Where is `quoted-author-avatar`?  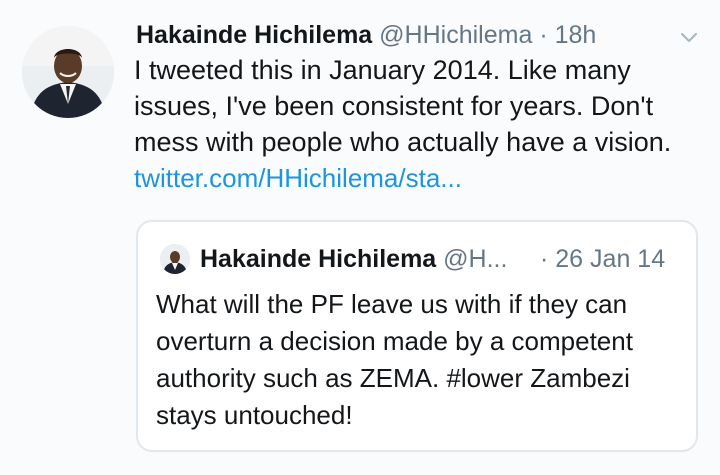
quoted-author-avatar is located at coordinates (175, 259).